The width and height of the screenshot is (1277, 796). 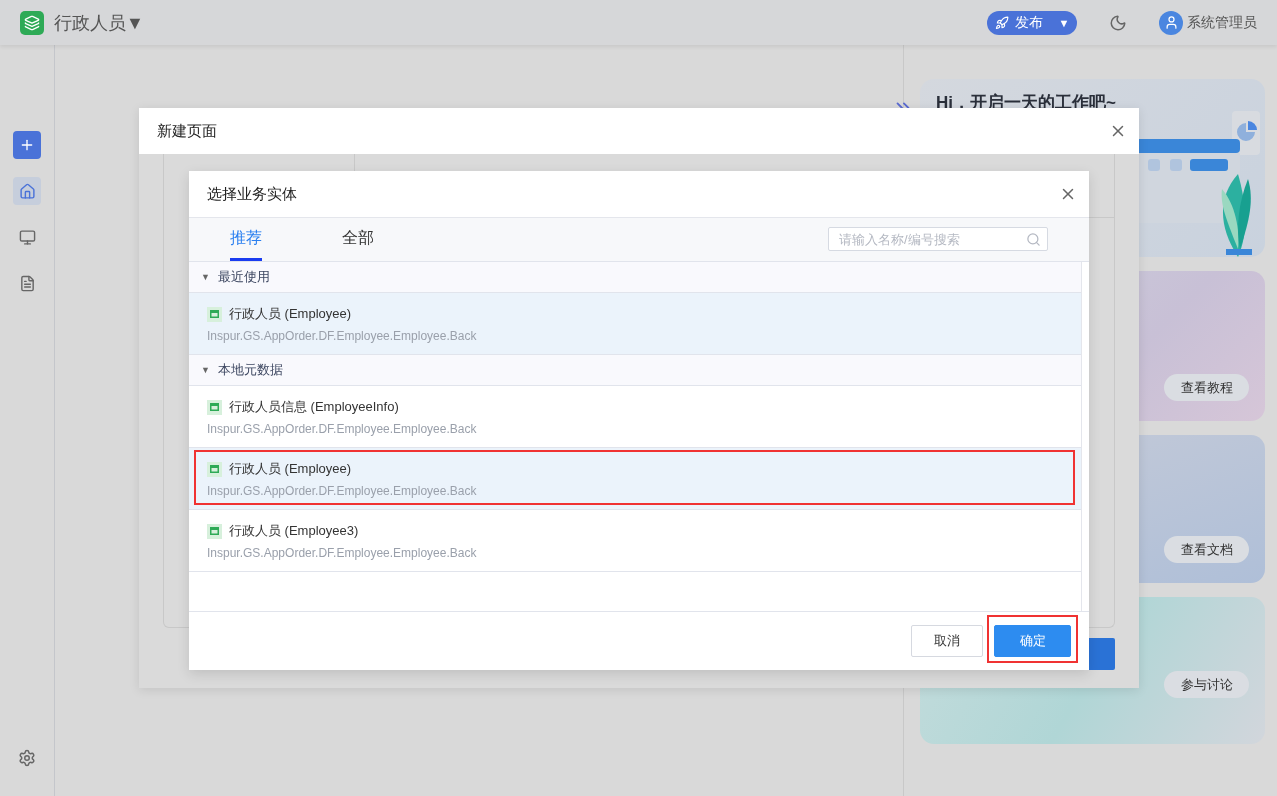 What do you see at coordinates (1118, 22) in the screenshot?
I see `moon-icon` at bounding box center [1118, 22].